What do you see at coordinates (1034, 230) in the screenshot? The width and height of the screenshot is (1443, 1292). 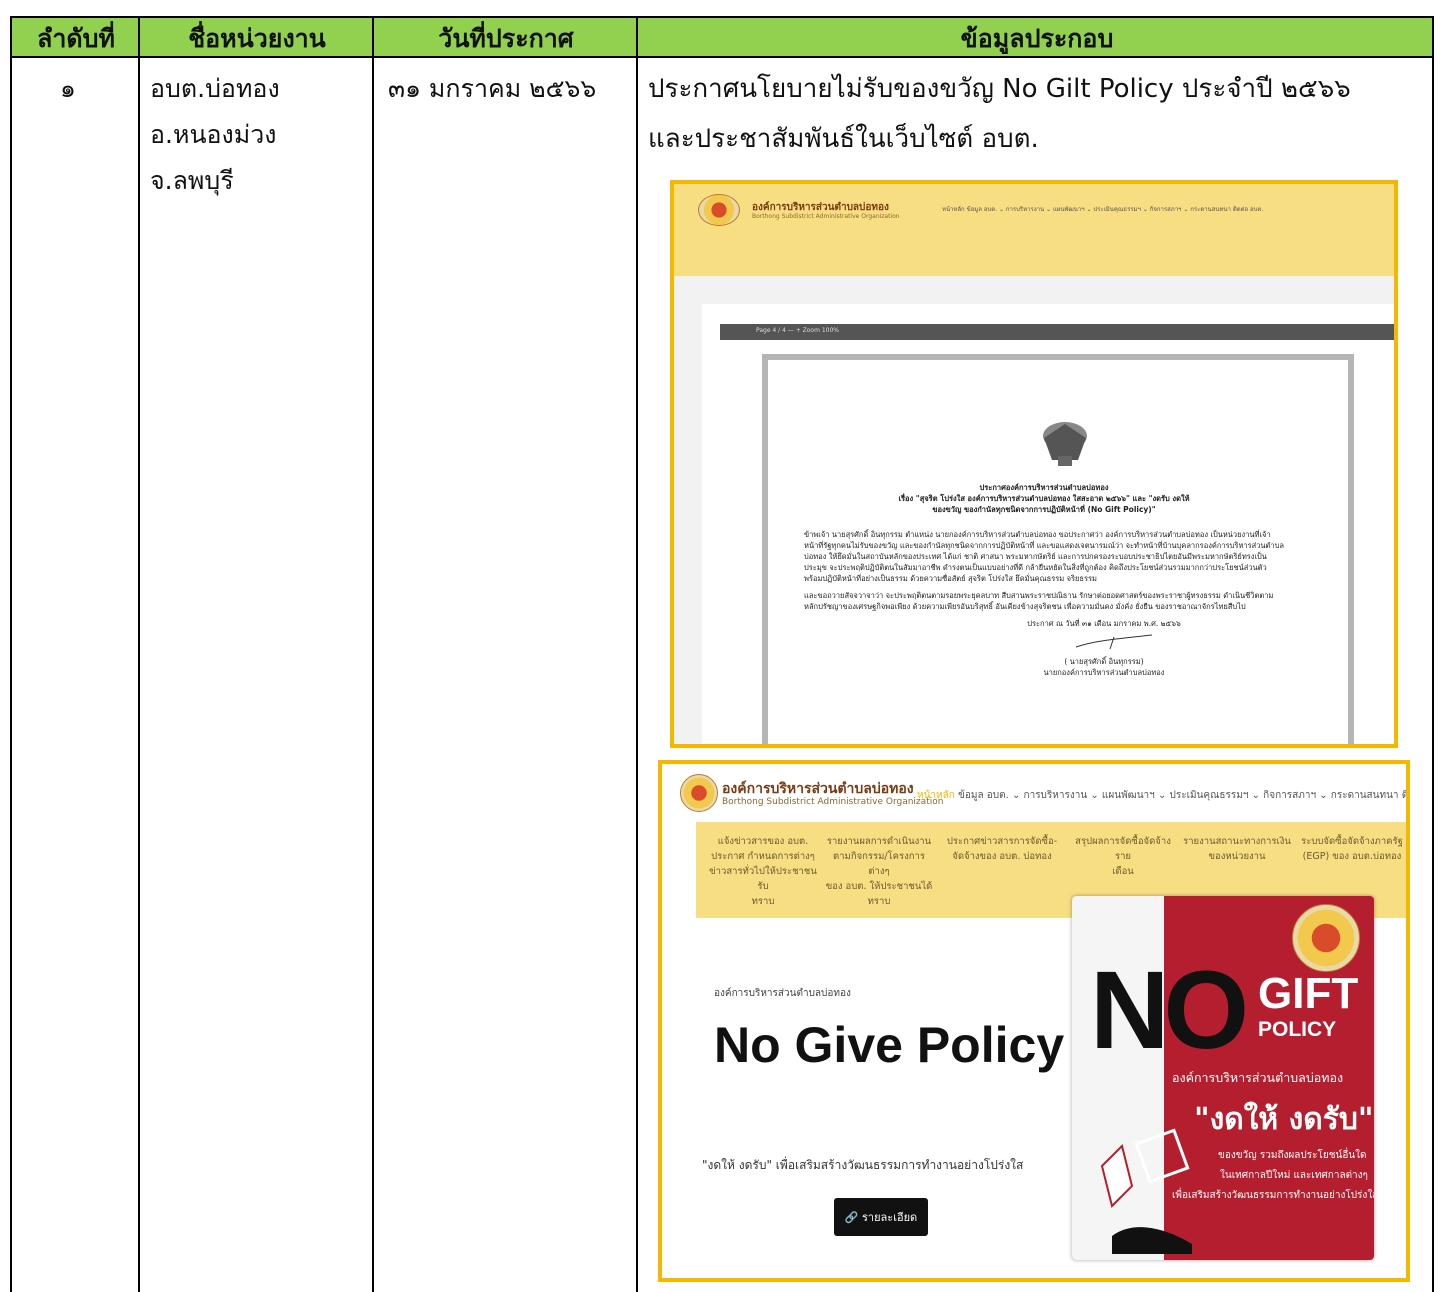 I see `site-header` at bounding box center [1034, 230].